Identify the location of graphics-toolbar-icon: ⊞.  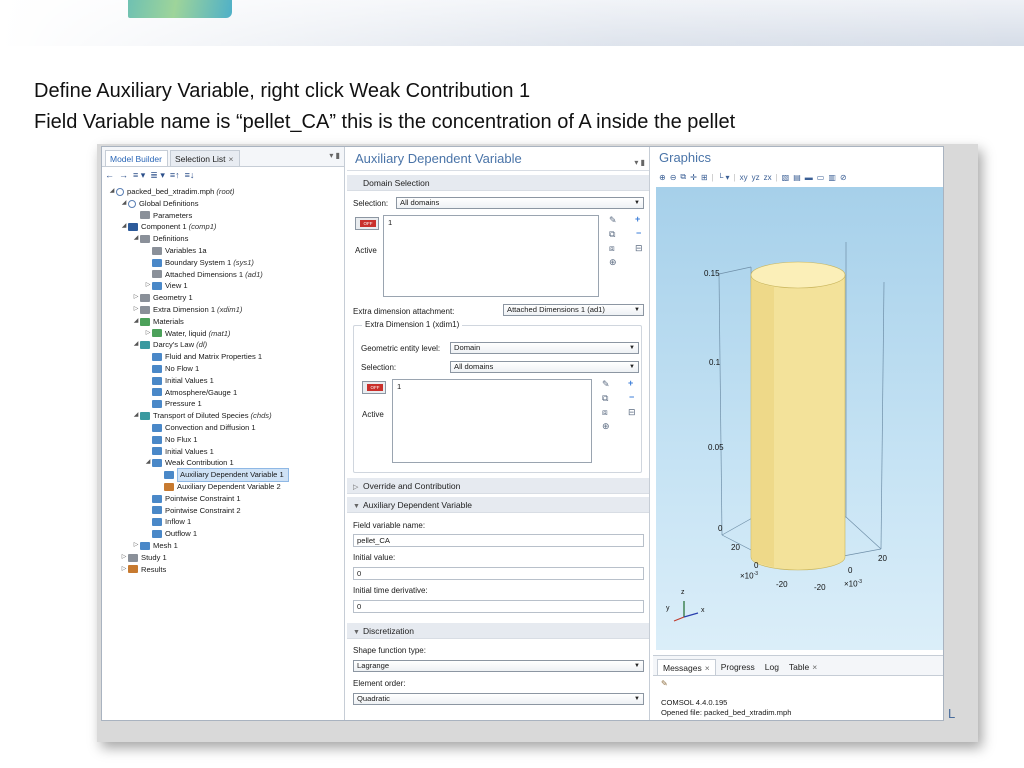
(704, 177).